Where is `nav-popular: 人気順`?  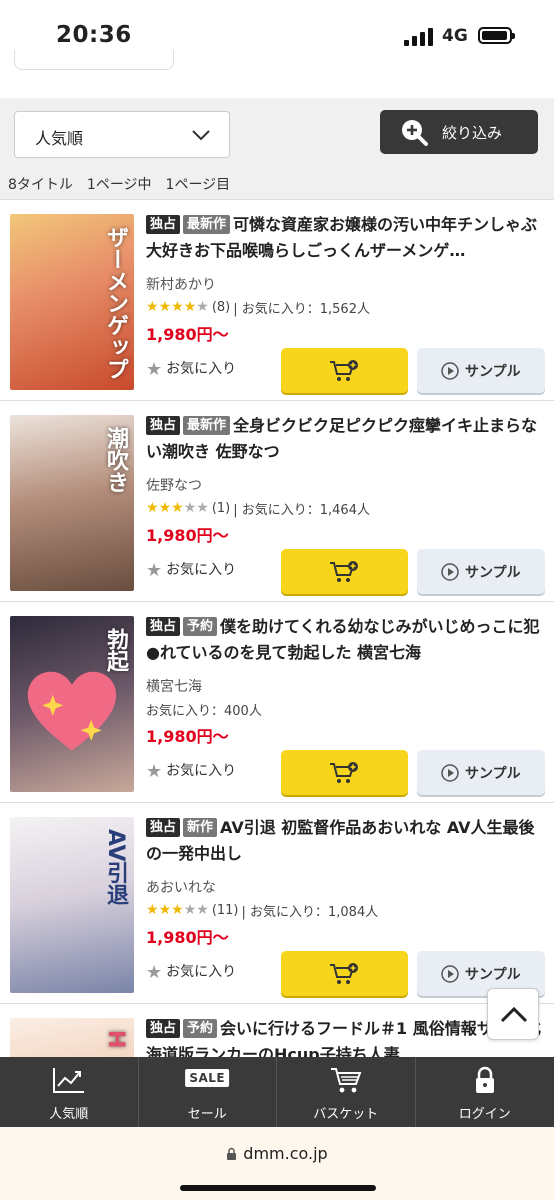 nav-popular: 人気順 is located at coordinates (69, 1092).